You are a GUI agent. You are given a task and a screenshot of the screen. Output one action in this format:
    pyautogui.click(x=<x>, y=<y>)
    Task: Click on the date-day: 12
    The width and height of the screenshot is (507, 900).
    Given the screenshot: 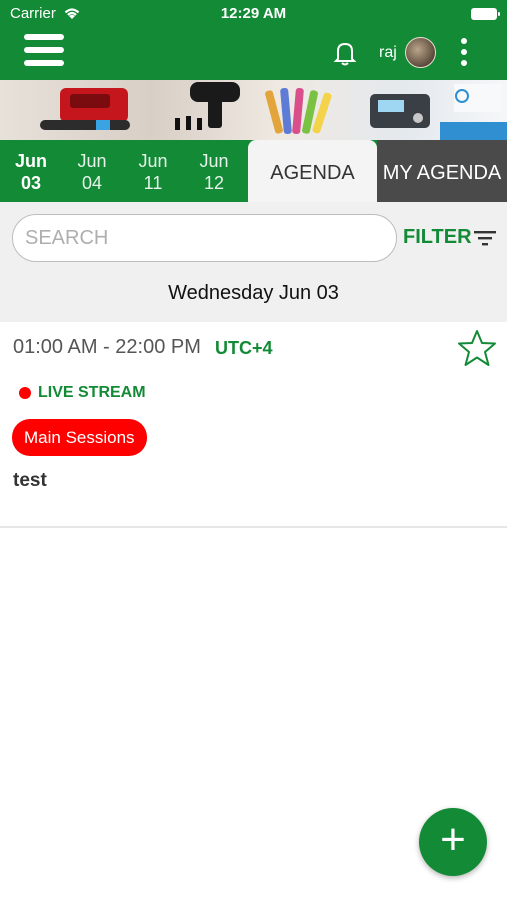 What is the action you would take?
    pyautogui.click(x=214, y=183)
    